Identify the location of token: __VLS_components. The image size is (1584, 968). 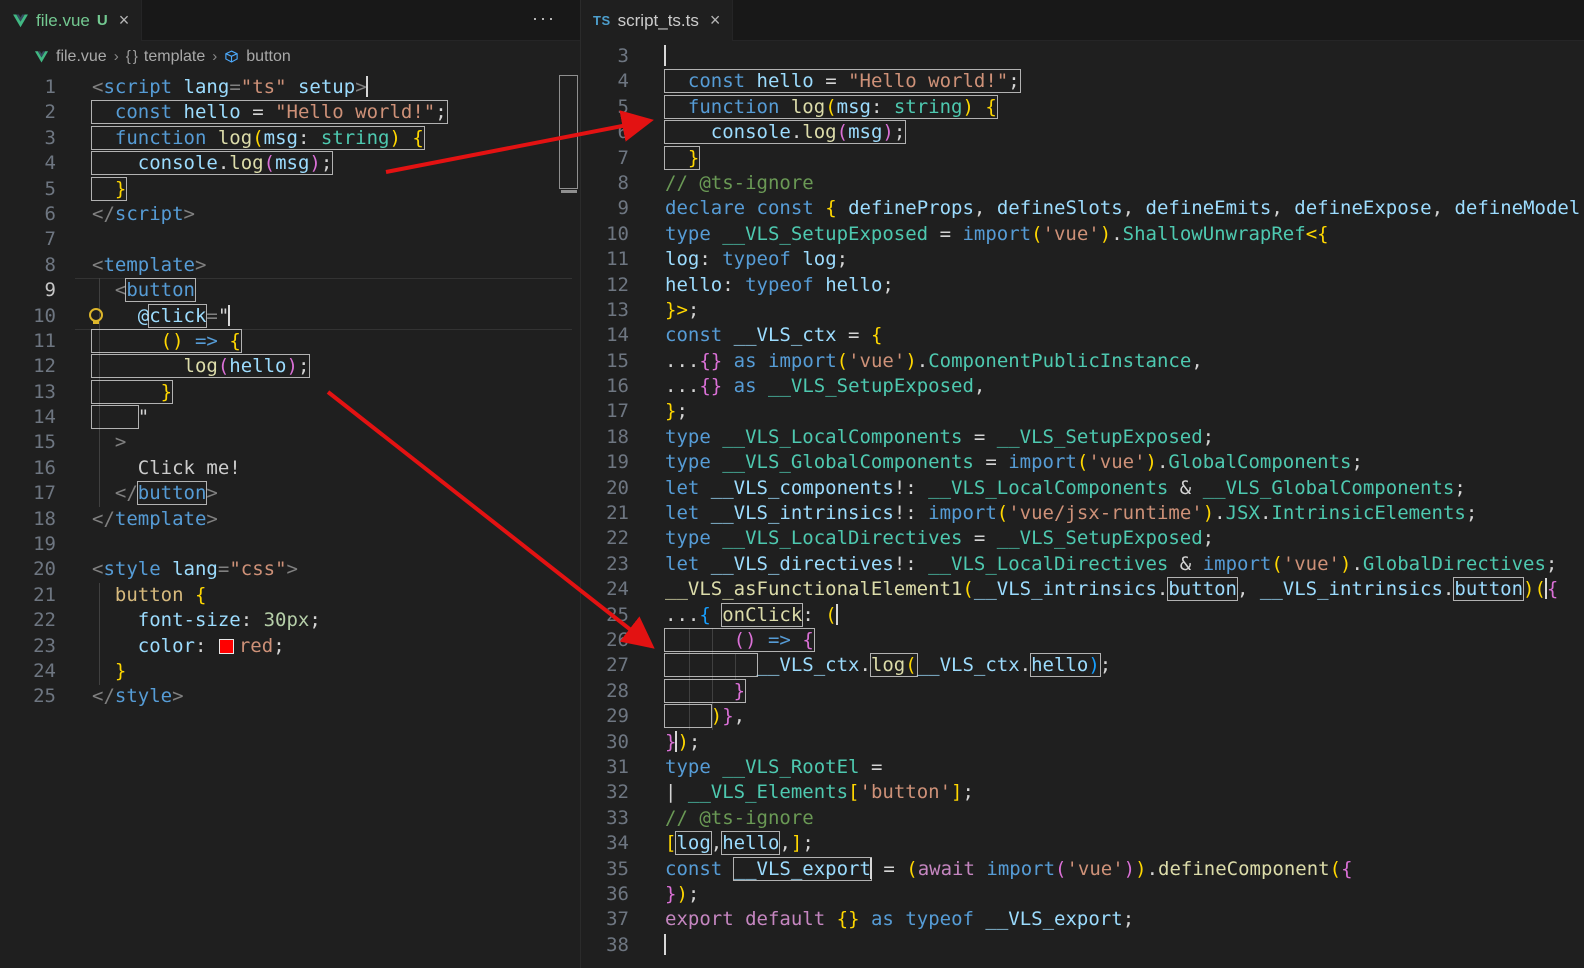
(802, 487).